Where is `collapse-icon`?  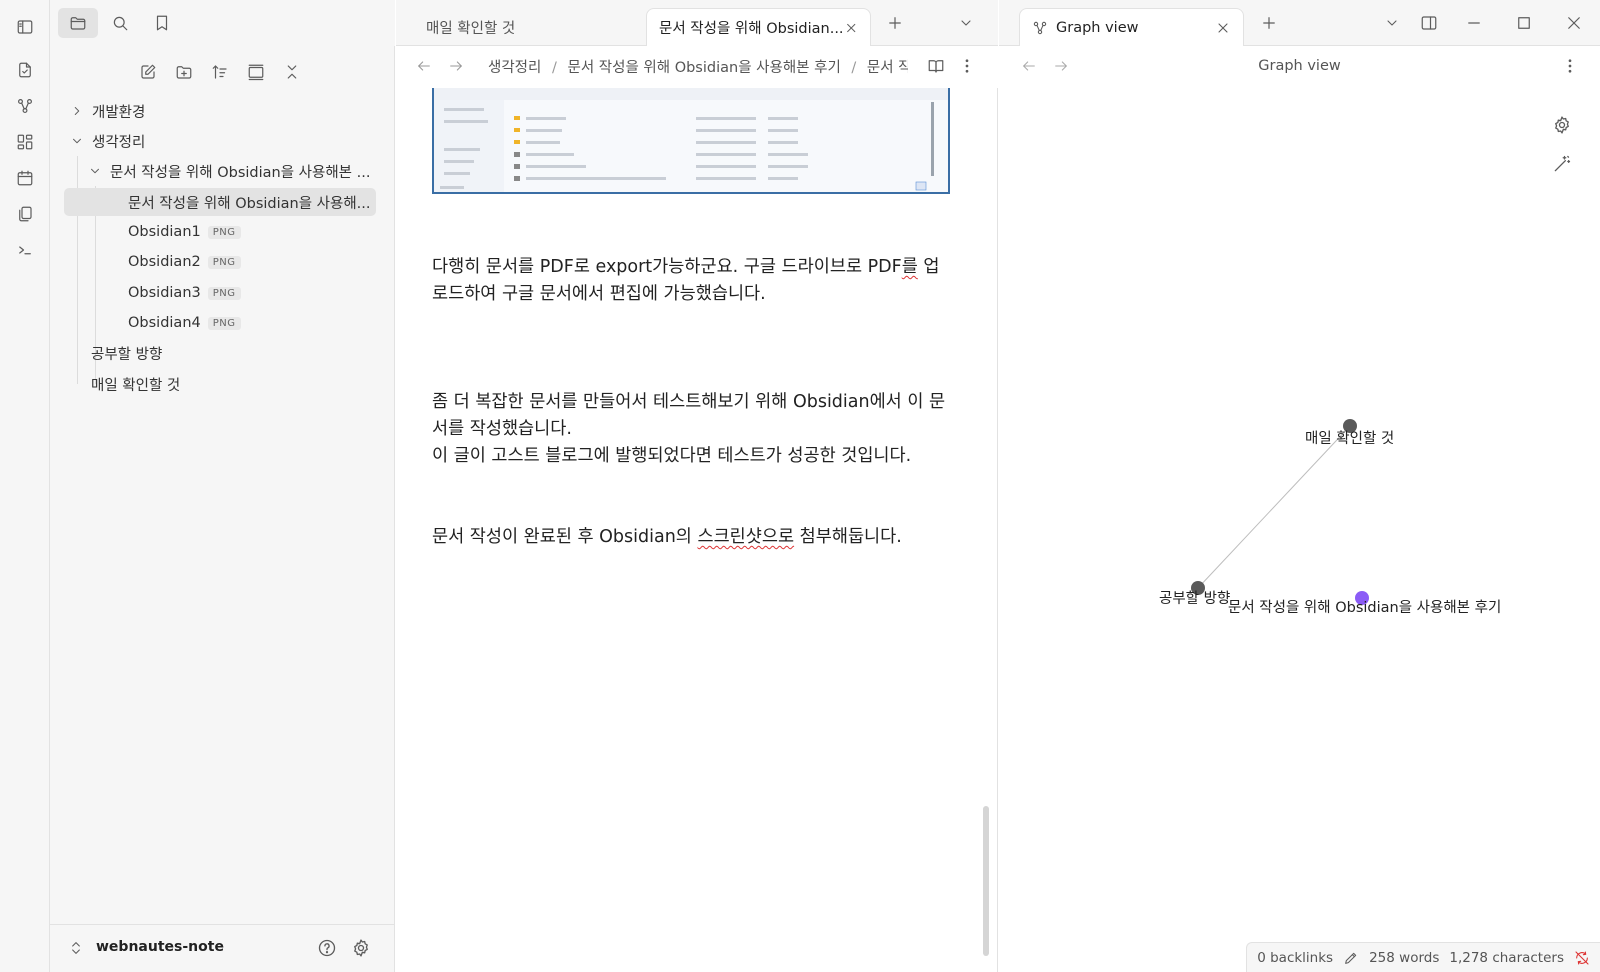 collapse-icon is located at coordinates (292, 72).